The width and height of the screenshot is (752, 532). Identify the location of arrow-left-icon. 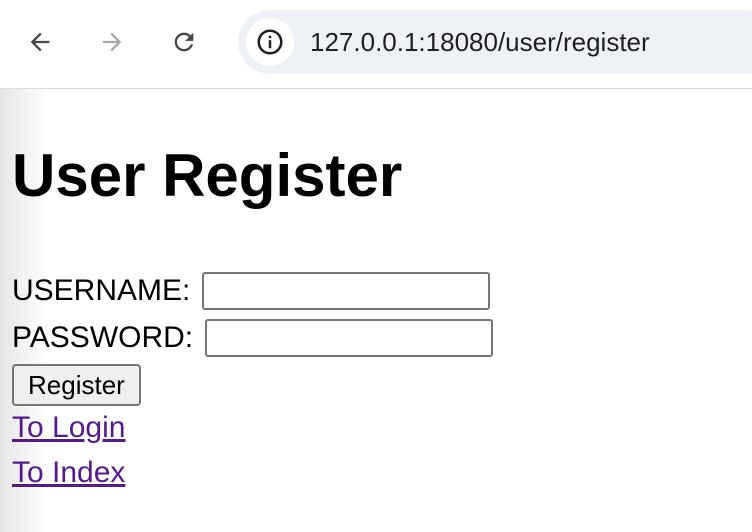
(40, 42).